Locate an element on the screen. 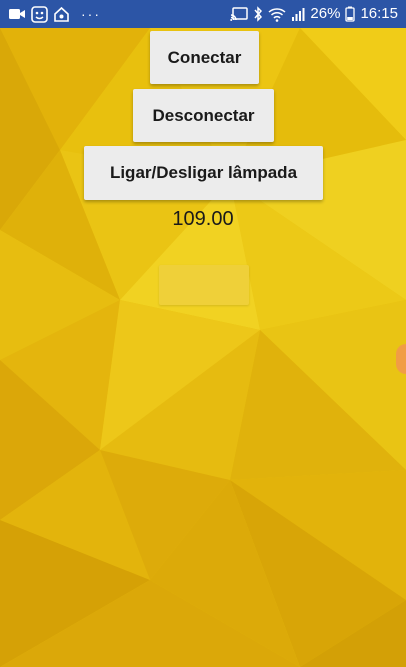 Image resolution: width=406 pixels, height=667 pixels. smart-home-icon is located at coordinates (61, 14).